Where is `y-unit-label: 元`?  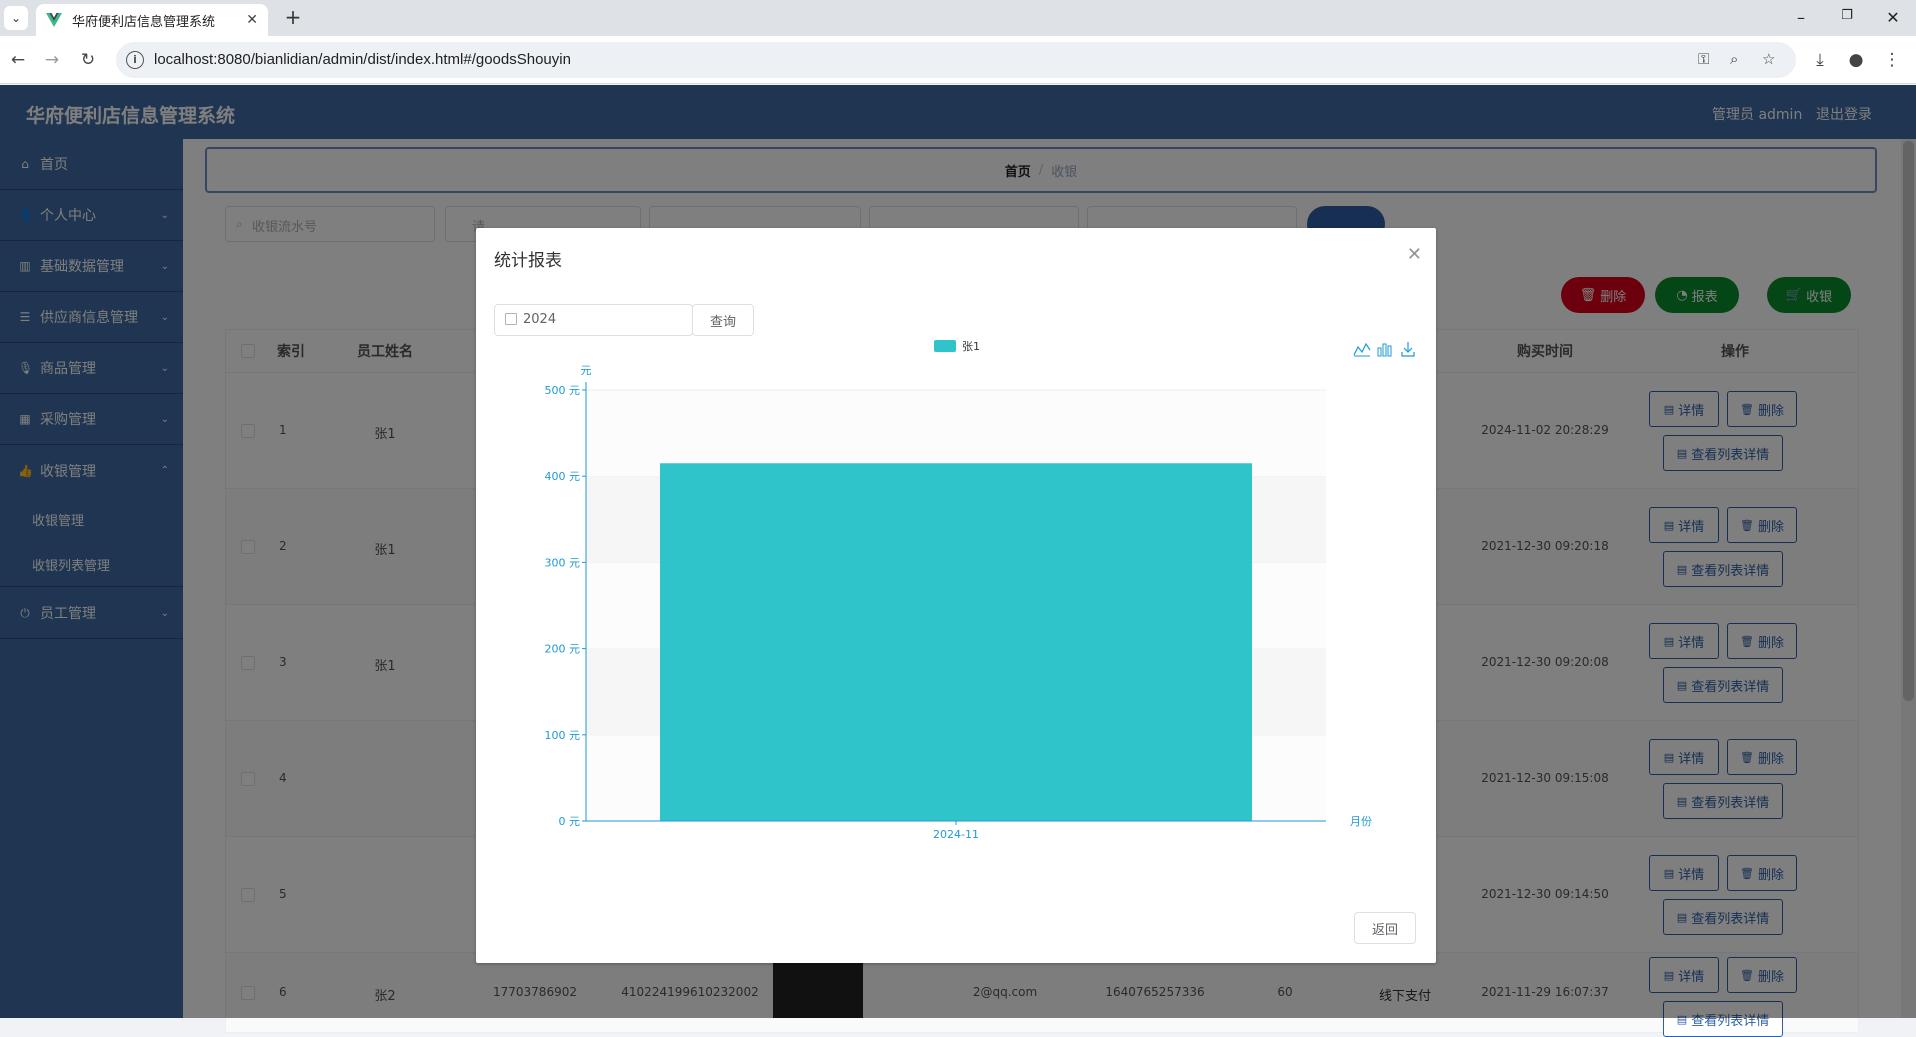
y-unit-label: 元 is located at coordinates (586, 370).